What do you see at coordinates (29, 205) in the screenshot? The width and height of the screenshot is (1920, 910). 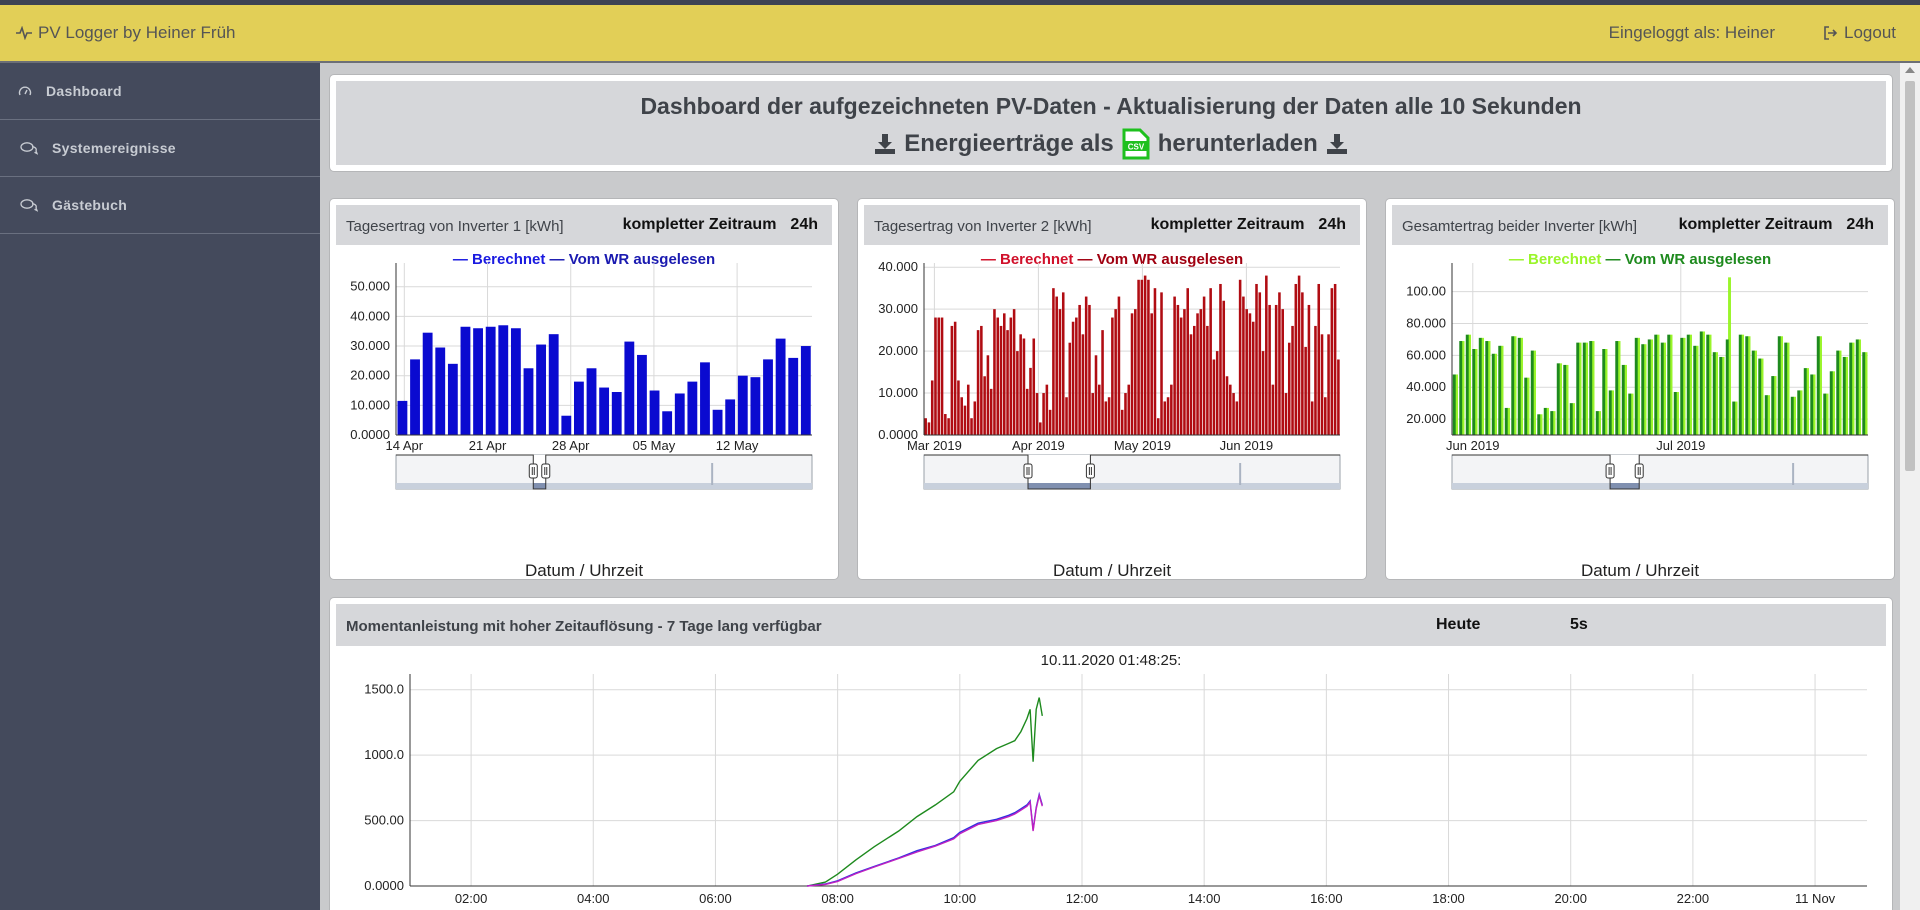 I see `comments-icon` at bounding box center [29, 205].